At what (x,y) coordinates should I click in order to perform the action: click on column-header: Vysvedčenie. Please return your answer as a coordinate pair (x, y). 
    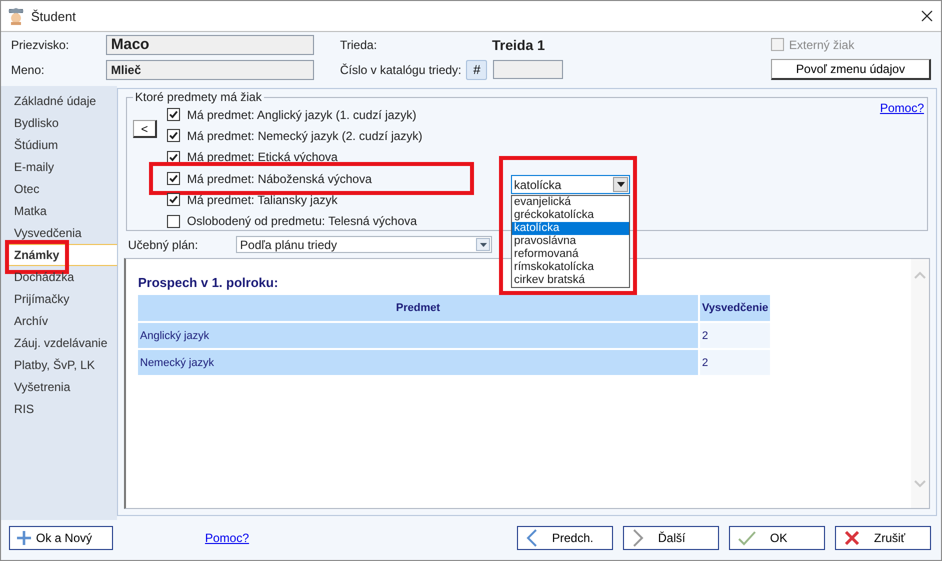
    Looking at the image, I should click on (735, 308).